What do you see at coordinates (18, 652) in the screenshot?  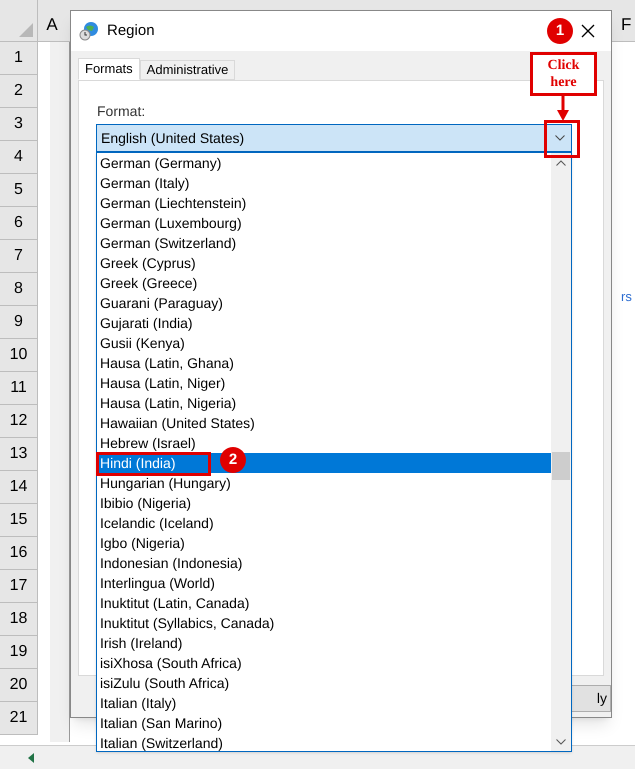 I see `row-header: 19` at bounding box center [18, 652].